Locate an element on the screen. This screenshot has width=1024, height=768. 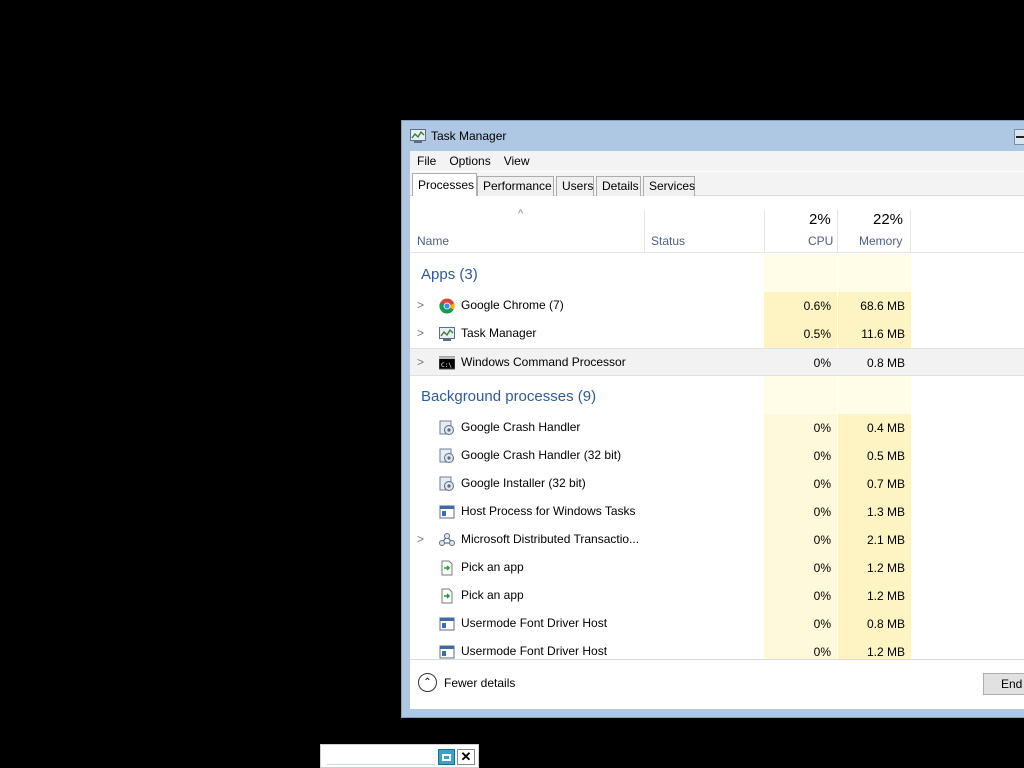
minimize-icon is located at coordinates (1020, 137).